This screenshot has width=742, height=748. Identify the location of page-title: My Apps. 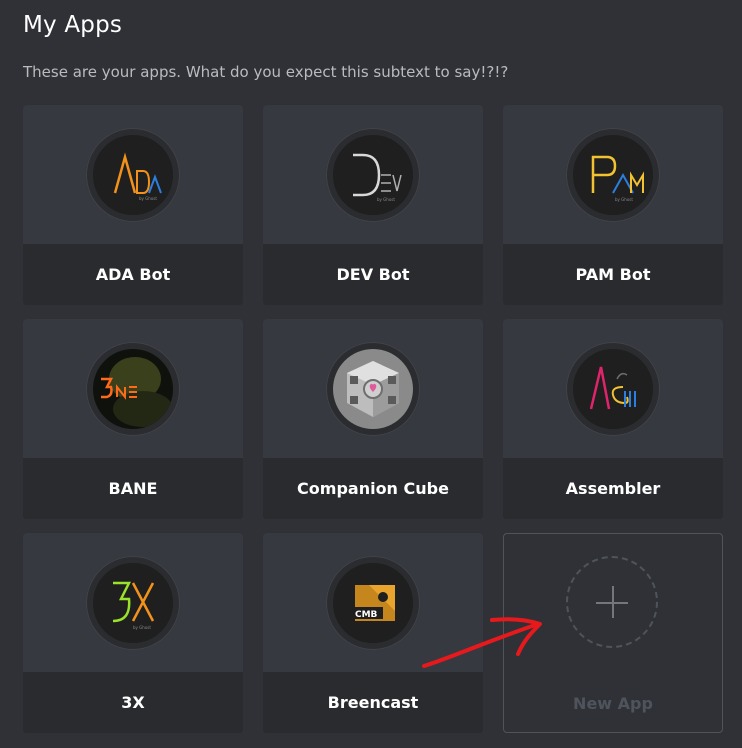
(73, 25).